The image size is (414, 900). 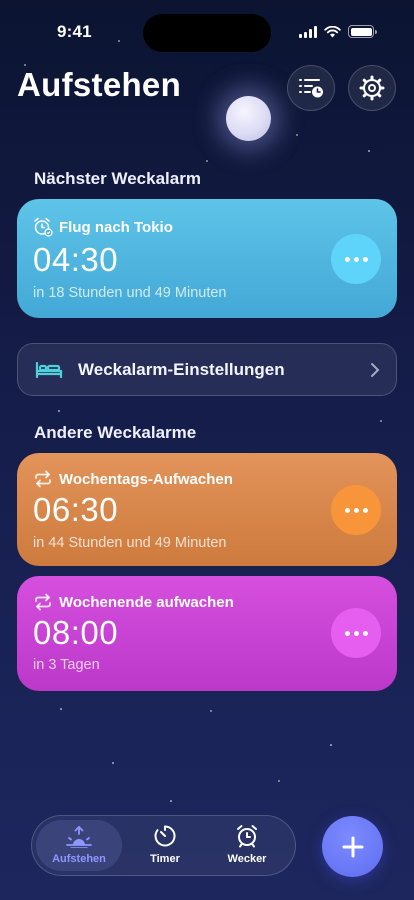 What do you see at coordinates (79, 837) in the screenshot?
I see `sunrise-icon` at bounding box center [79, 837].